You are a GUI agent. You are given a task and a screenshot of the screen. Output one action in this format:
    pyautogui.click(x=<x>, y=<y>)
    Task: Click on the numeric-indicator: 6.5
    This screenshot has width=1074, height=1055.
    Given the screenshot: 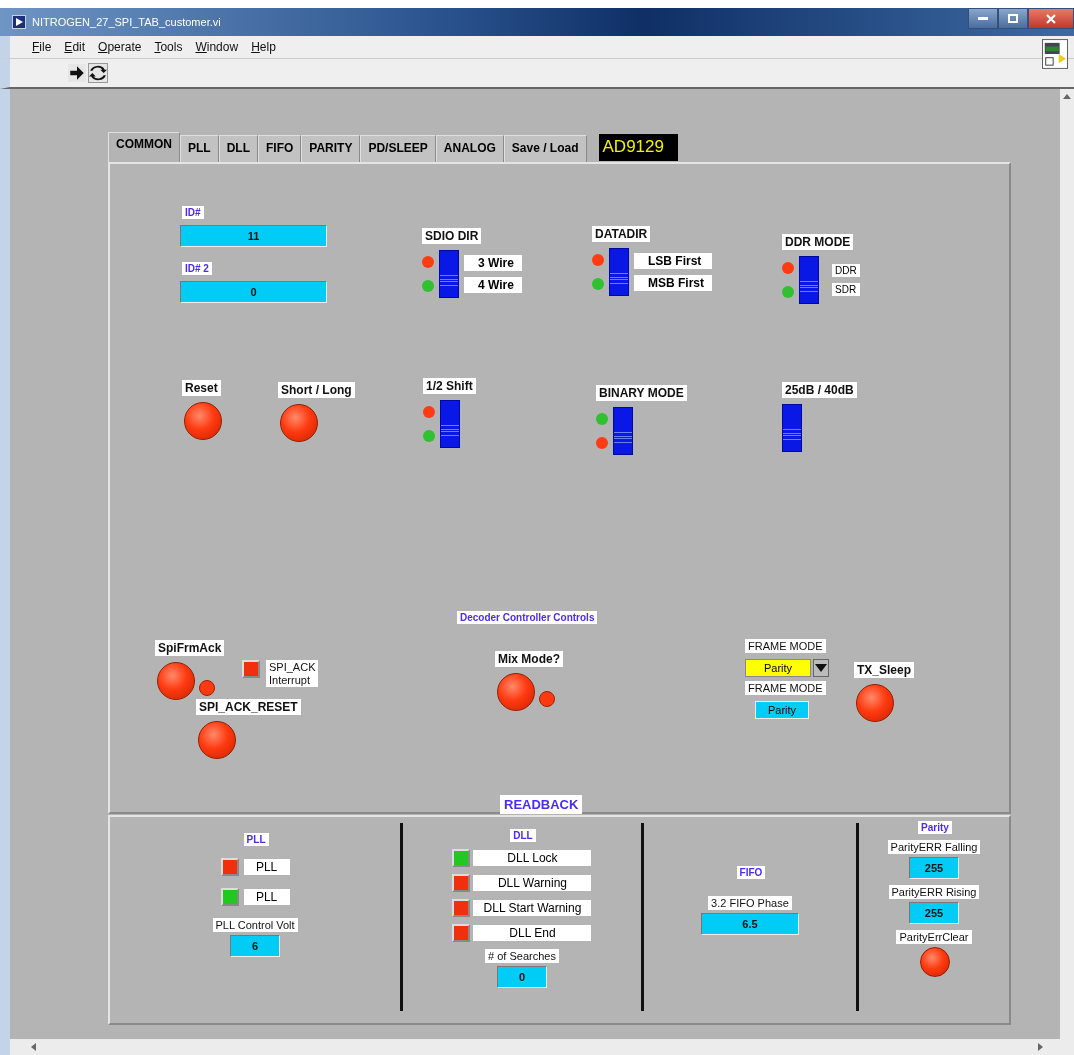 What is the action you would take?
    pyautogui.click(x=749, y=923)
    